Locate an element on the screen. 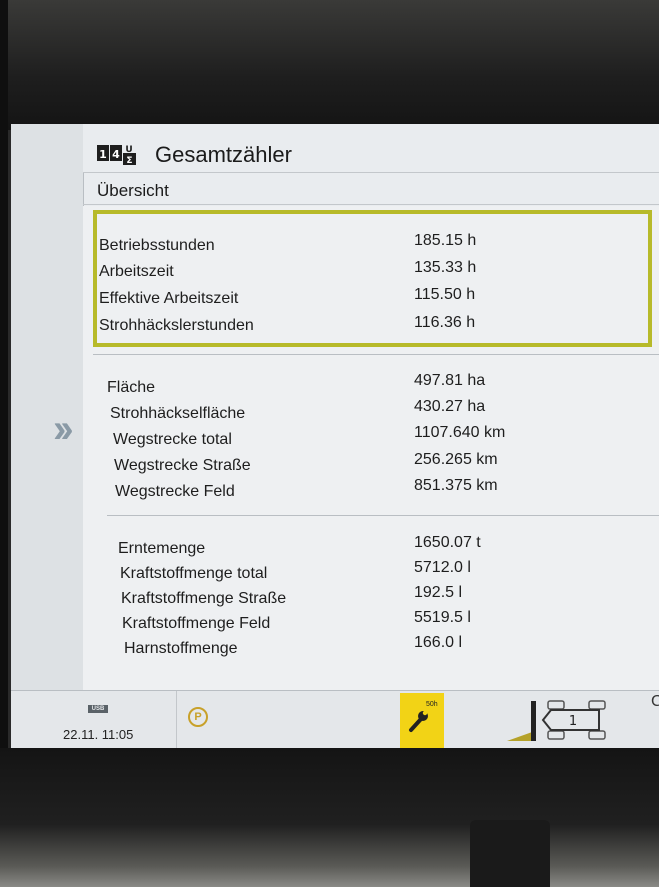 This screenshot has width=659, height=887. service-interval-button: 50h is located at coordinates (422, 720).